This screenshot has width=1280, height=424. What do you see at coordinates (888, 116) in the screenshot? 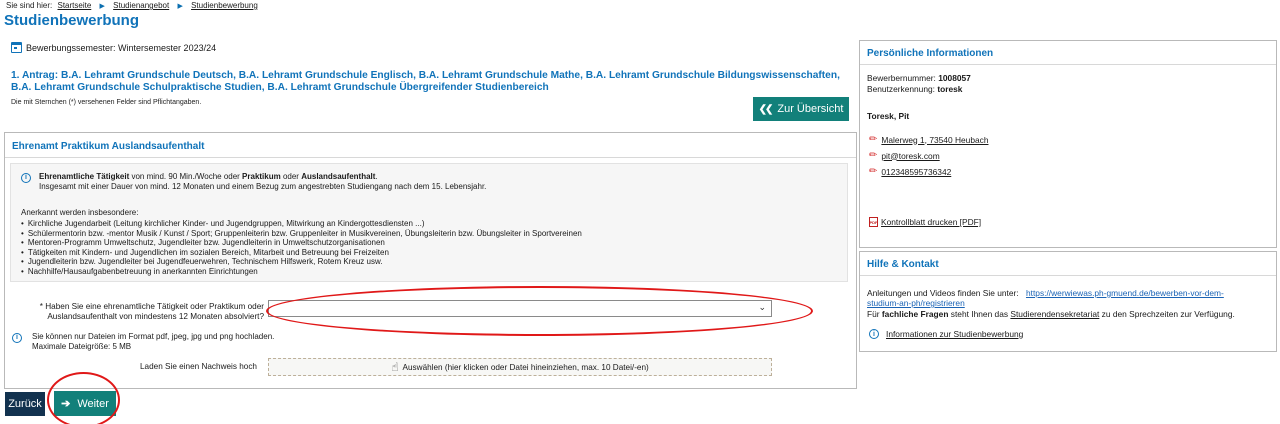
I see `applicant-name: Toresk, Pit` at bounding box center [888, 116].